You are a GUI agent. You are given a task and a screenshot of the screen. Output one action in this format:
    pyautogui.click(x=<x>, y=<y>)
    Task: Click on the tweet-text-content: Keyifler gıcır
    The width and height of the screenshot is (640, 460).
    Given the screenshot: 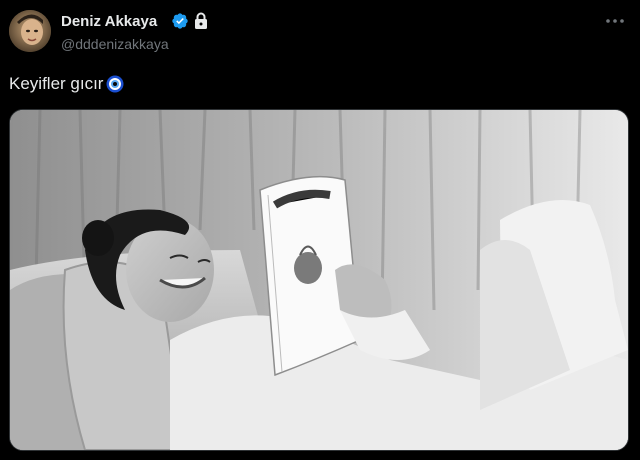 What is the action you would take?
    pyautogui.click(x=56, y=83)
    